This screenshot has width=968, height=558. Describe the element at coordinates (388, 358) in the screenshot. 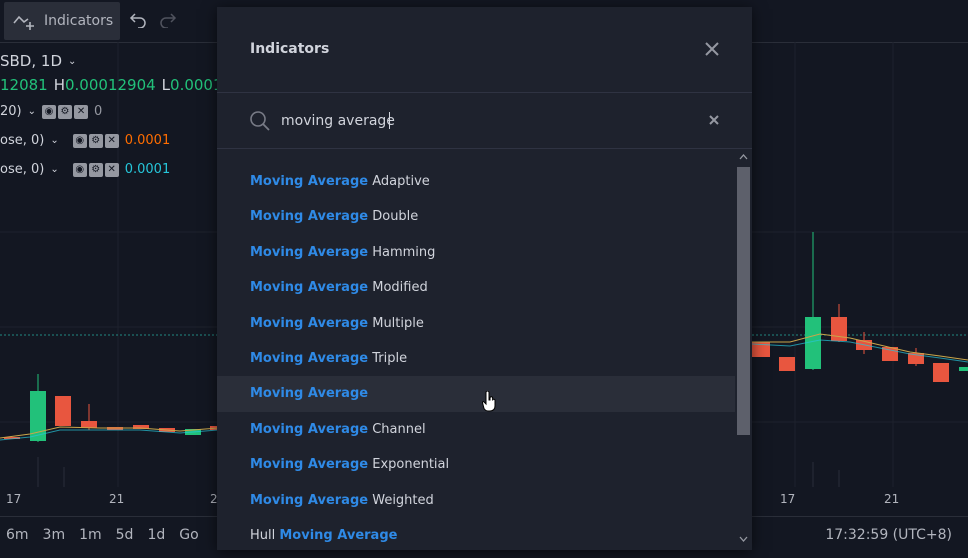

I see `item-text-suffix: Triple` at that location.